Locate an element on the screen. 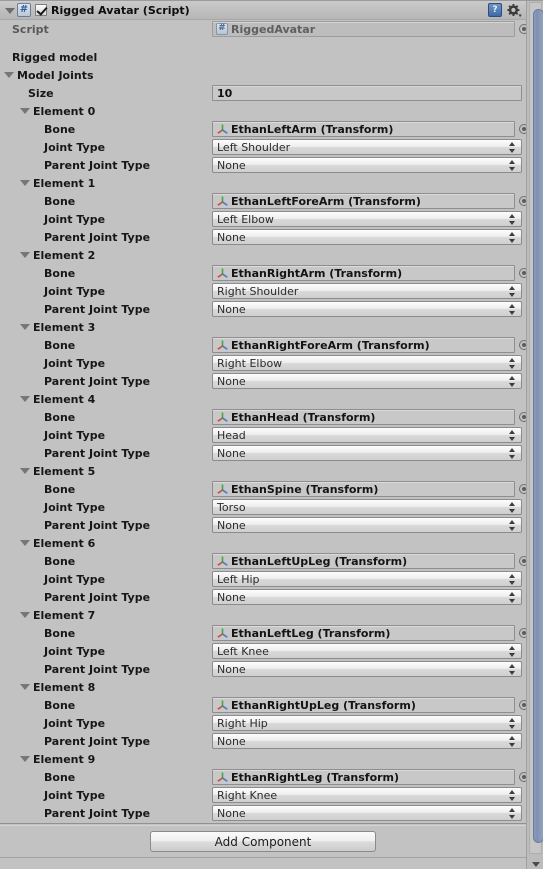  element-foldout-row: Element 6 is located at coordinates (263, 543).